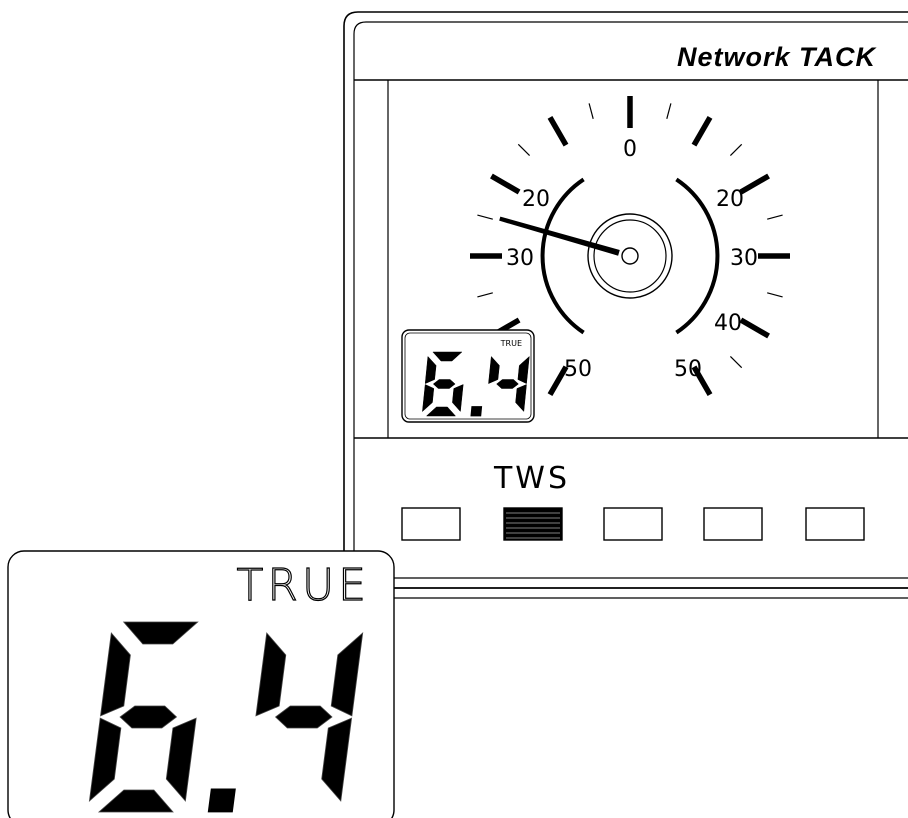 Image resolution: width=908 pixels, height=818 pixels. I want to click on brand-title: Network TACK, so click(777, 57).